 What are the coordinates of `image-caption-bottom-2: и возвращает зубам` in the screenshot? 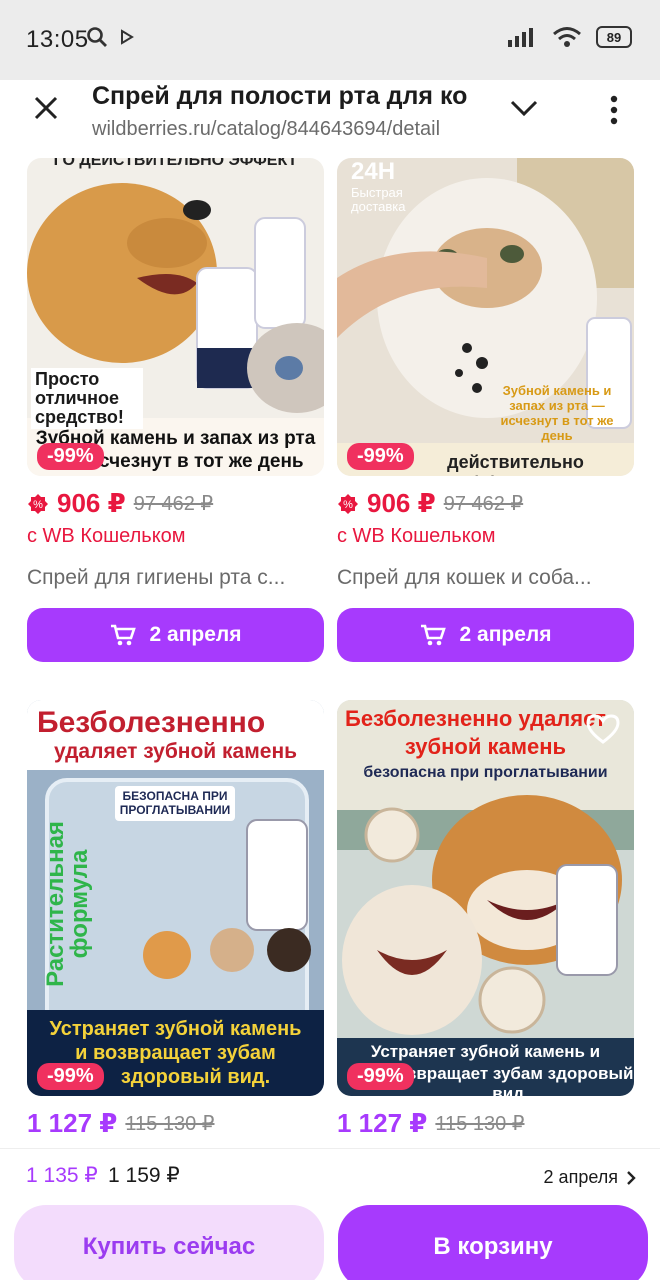 It's located at (175, 1053).